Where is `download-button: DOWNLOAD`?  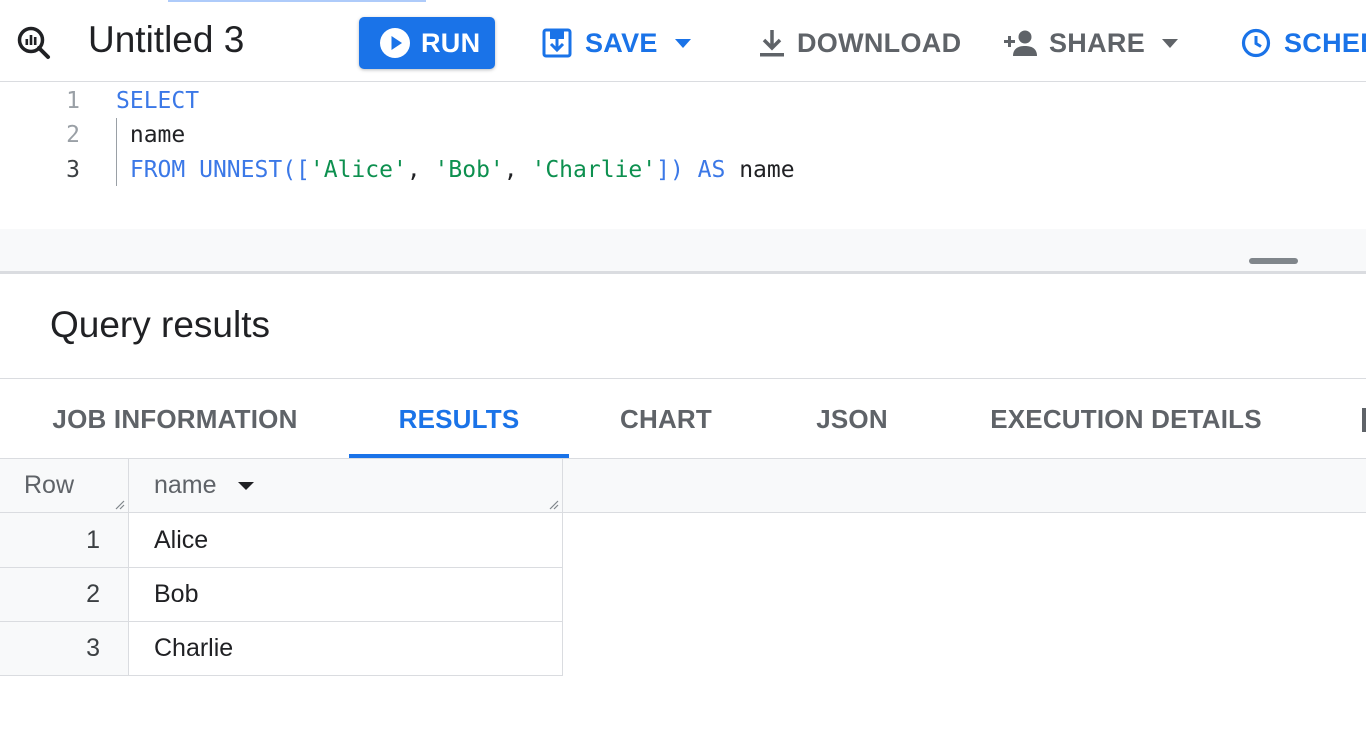
download-button: DOWNLOAD is located at coordinates (859, 43).